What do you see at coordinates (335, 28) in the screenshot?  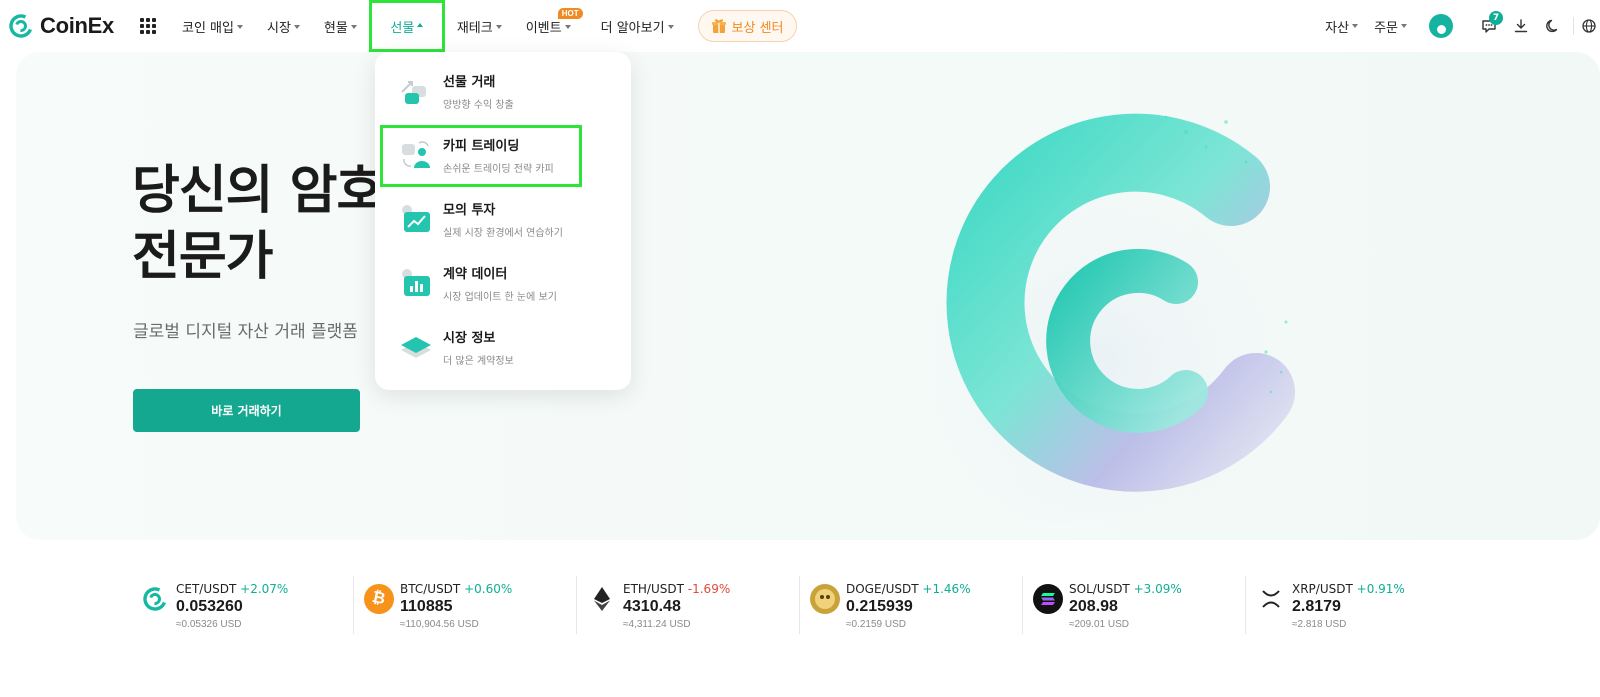 I see `nav-spot-label: 현물` at bounding box center [335, 28].